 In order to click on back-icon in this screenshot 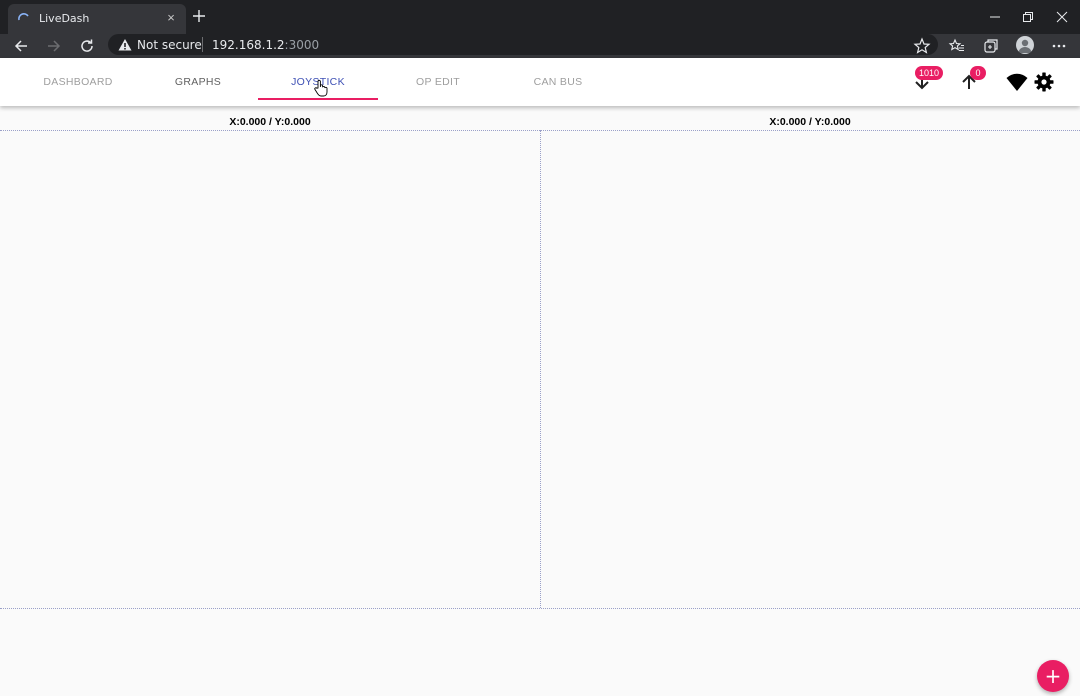, I will do `click(21, 46)`.